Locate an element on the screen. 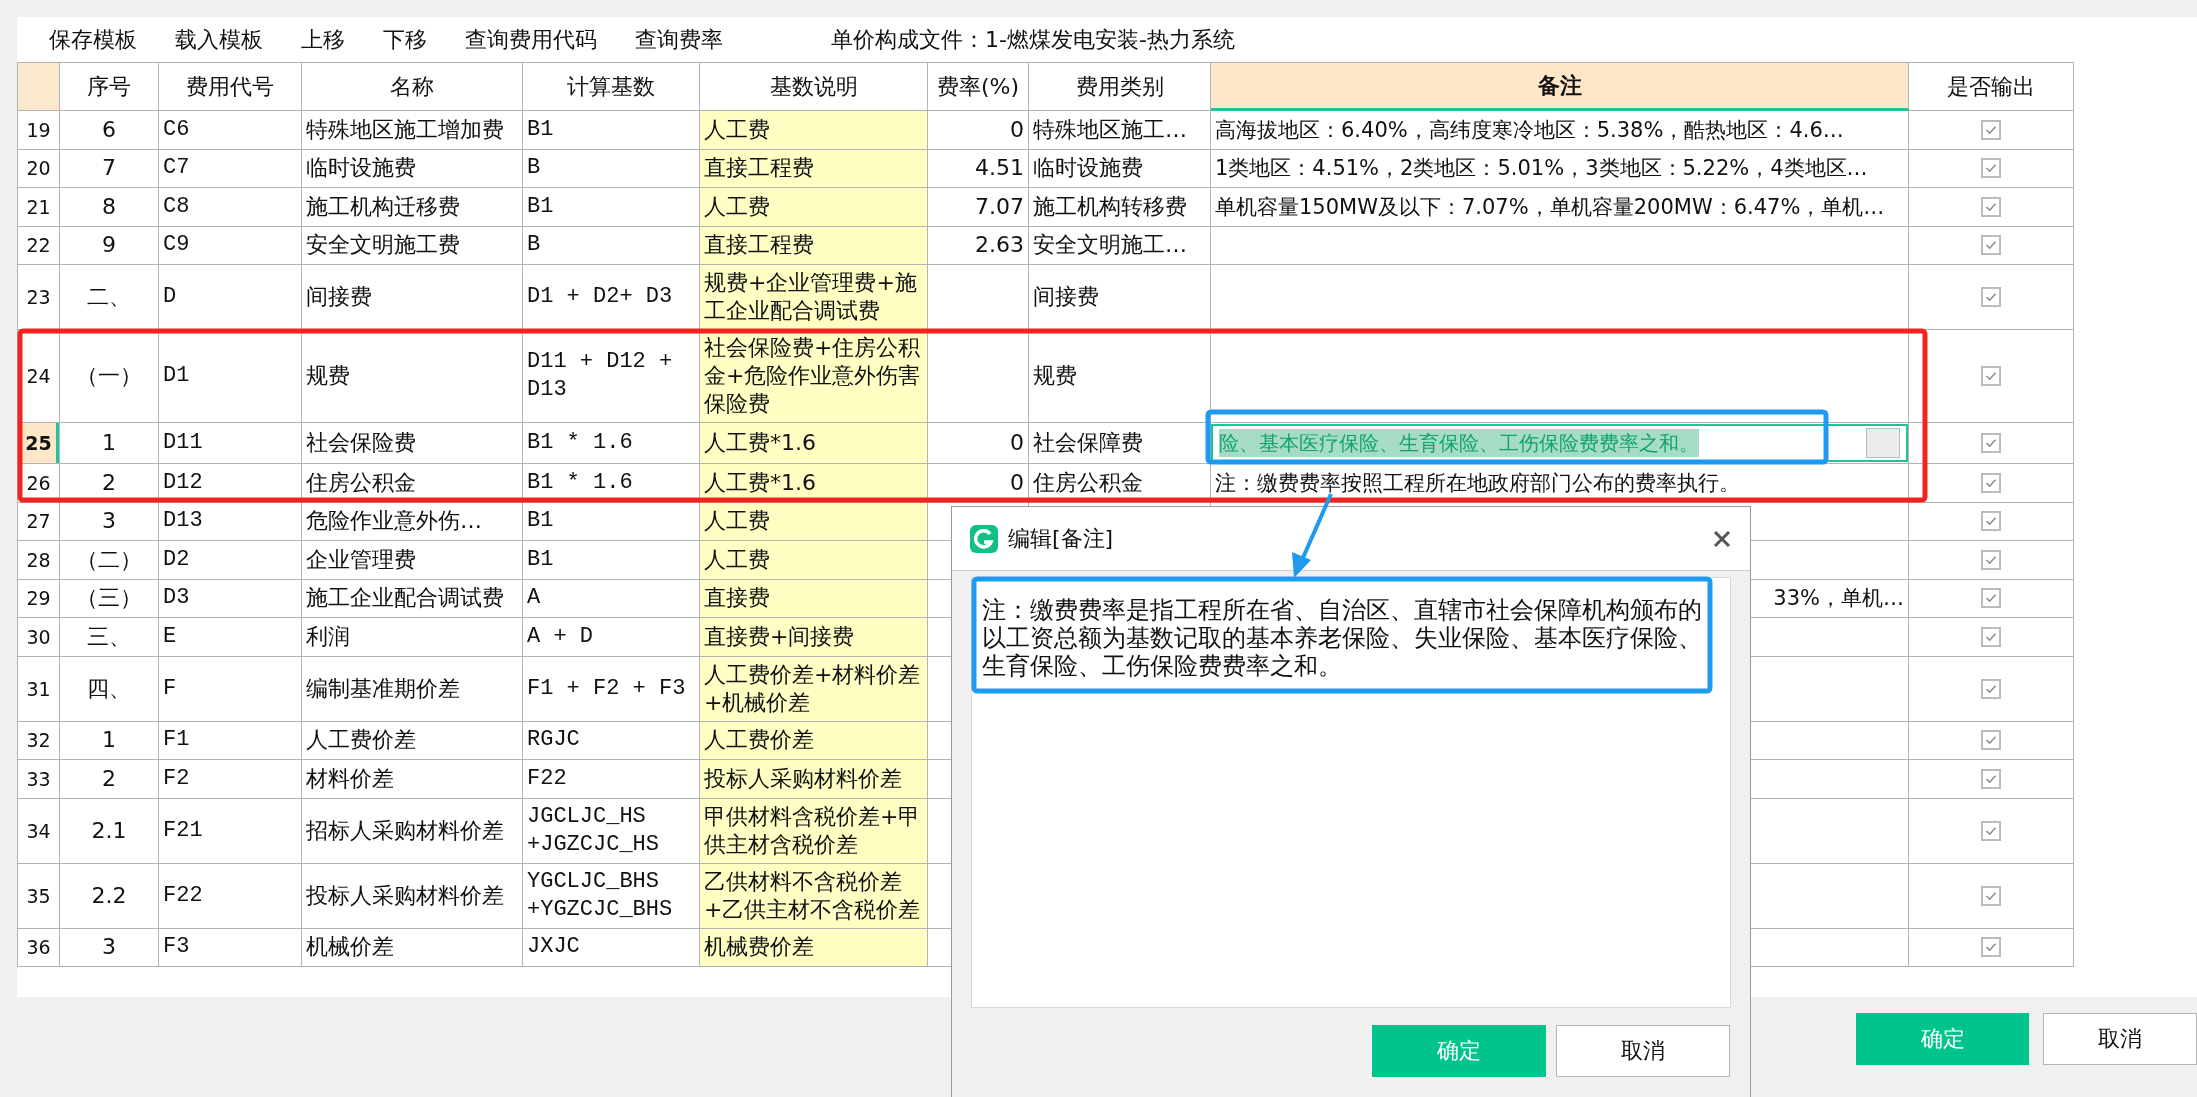  table-cell: 4.51 is located at coordinates (978, 168).